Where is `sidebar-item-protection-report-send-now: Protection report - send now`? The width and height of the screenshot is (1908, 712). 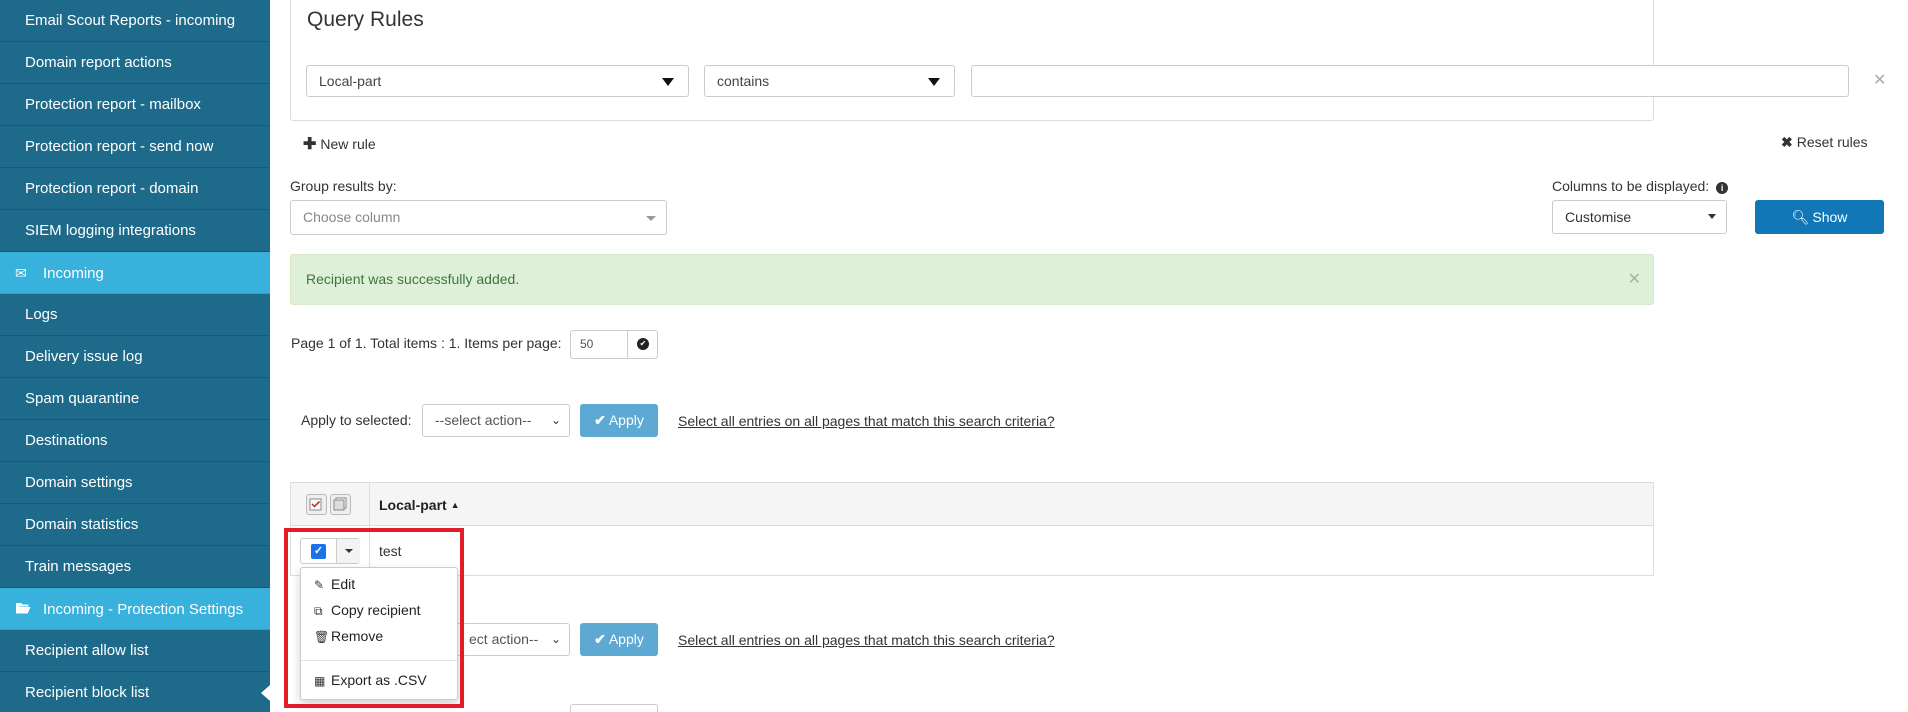
sidebar-item-protection-report-send-now: Protection report - send now is located at coordinates (135, 147).